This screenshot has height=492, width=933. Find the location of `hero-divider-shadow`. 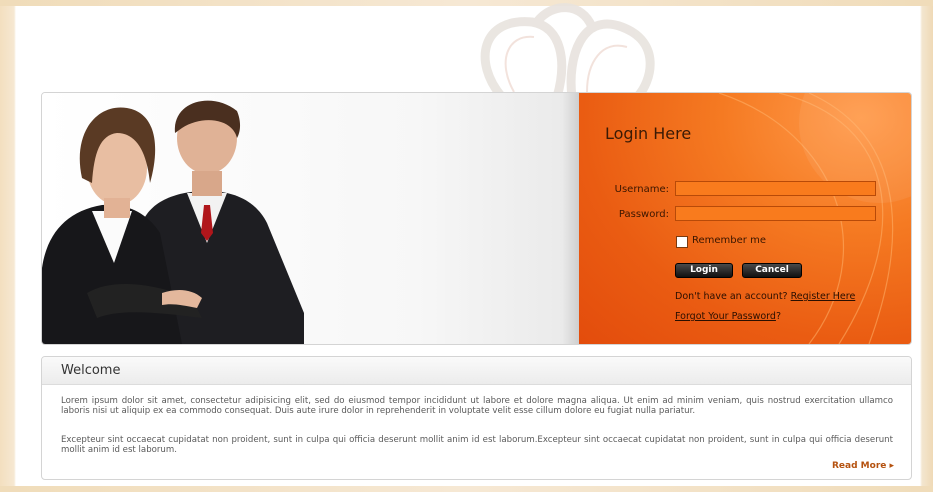

hero-divider-shadow is located at coordinates (571, 218).